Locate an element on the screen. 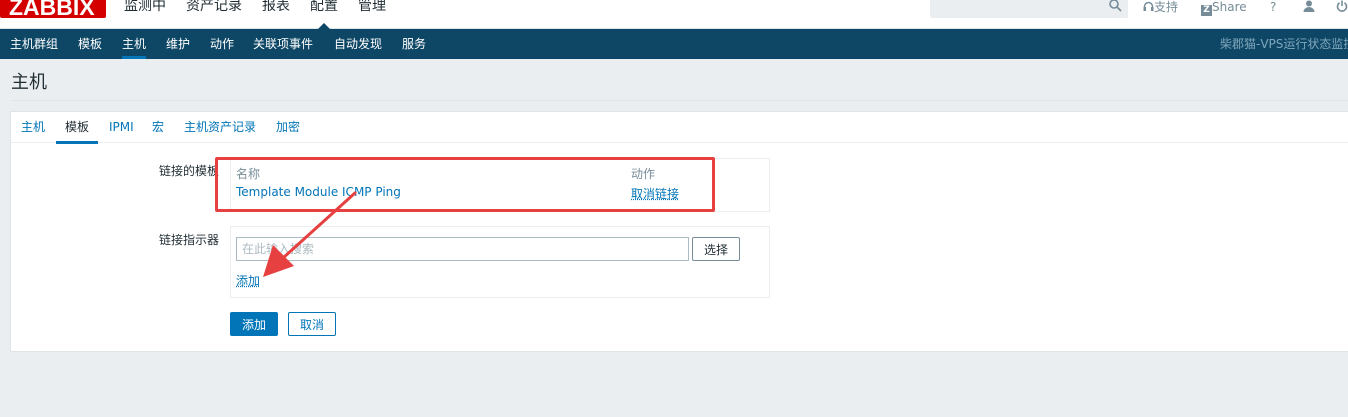 The width and height of the screenshot is (1348, 417). share-icon: Z is located at coordinates (1206, 10).